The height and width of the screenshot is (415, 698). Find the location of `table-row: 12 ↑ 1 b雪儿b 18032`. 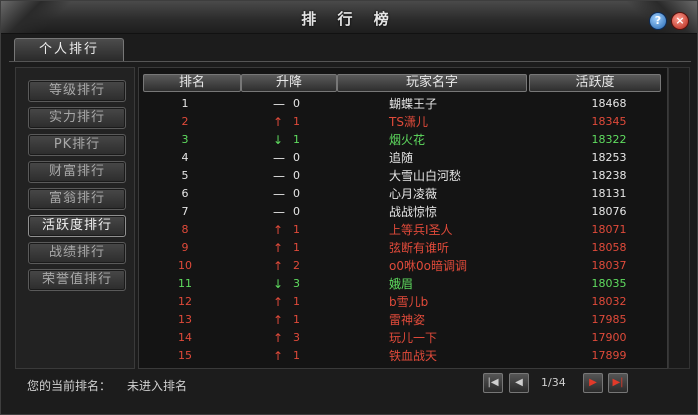

table-row: 12 ↑ 1 b雪儿b 18032 is located at coordinates (403, 302).